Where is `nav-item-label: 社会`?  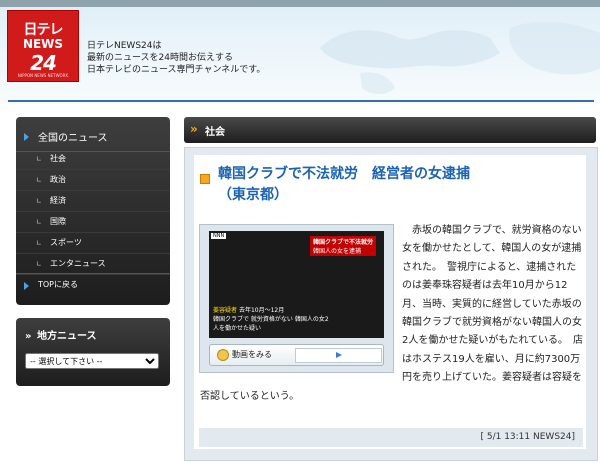 nav-item-label: 社会 is located at coordinates (58, 158).